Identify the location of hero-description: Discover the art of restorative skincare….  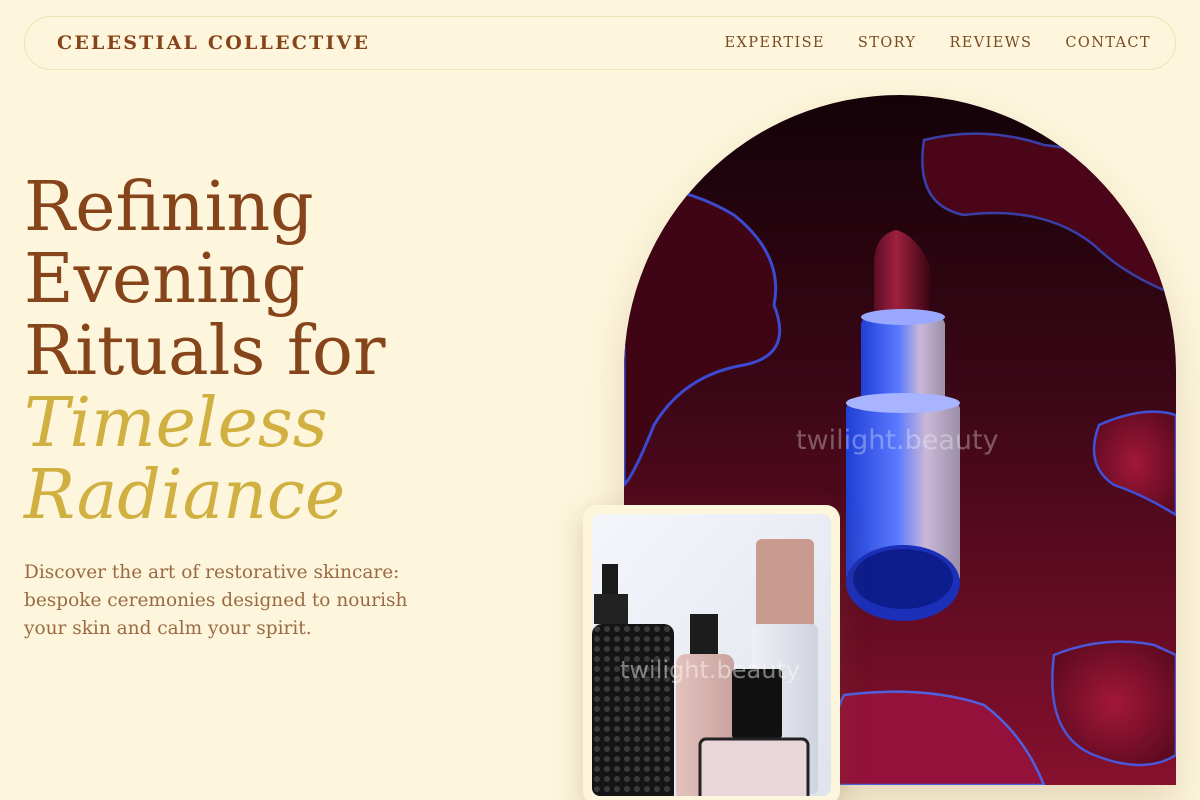
(216, 600).